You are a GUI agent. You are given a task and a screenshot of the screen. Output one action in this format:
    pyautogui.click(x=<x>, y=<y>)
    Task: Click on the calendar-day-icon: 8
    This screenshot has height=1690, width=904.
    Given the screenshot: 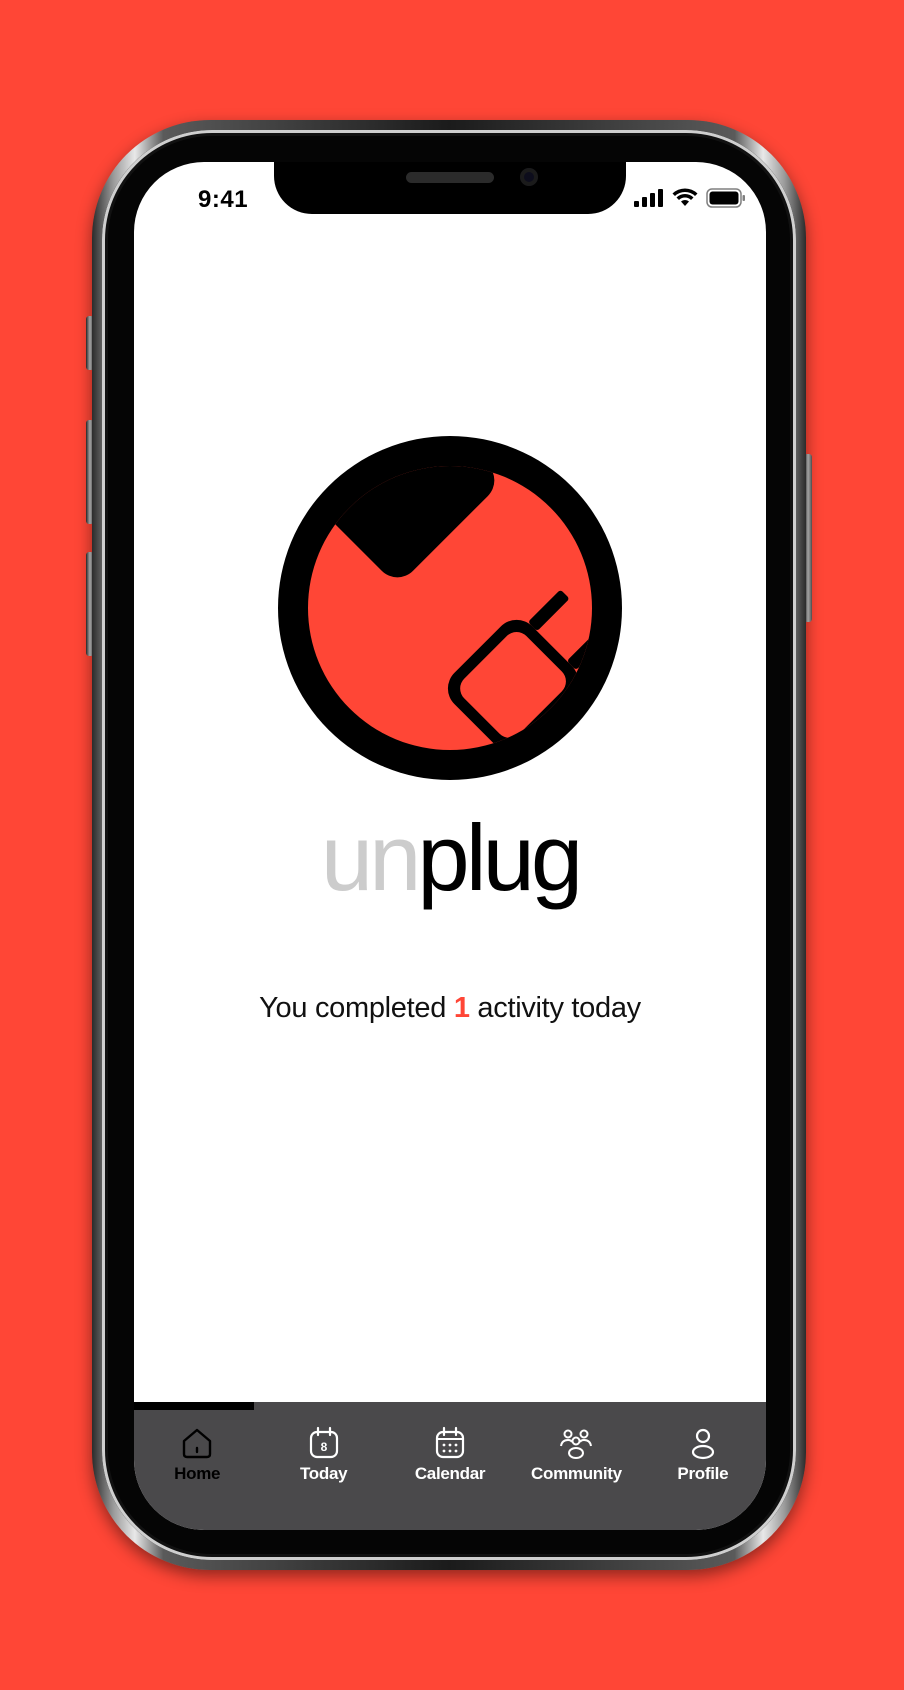 What is the action you would take?
    pyautogui.click(x=323, y=1442)
    